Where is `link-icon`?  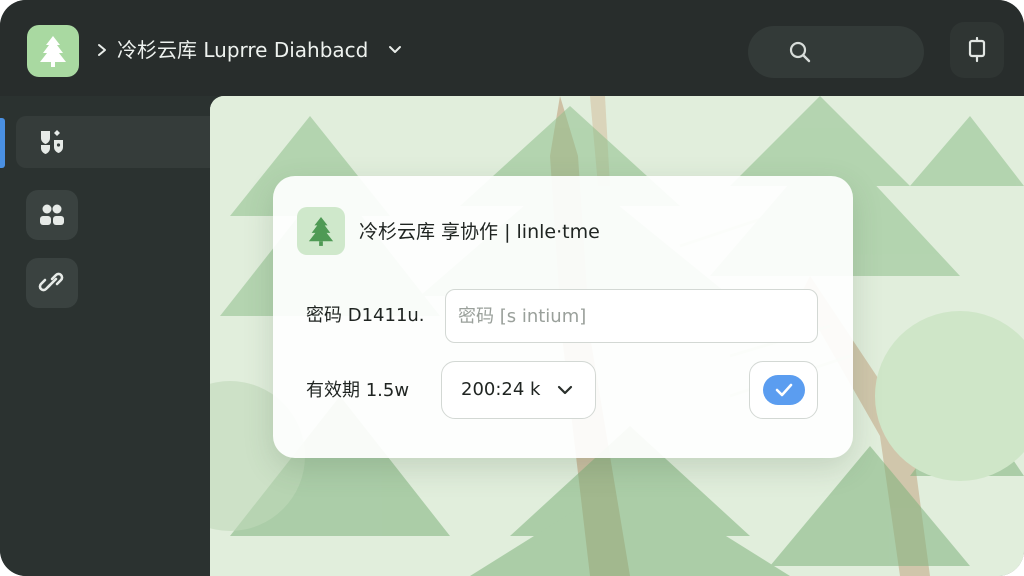 link-icon is located at coordinates (51, 282).